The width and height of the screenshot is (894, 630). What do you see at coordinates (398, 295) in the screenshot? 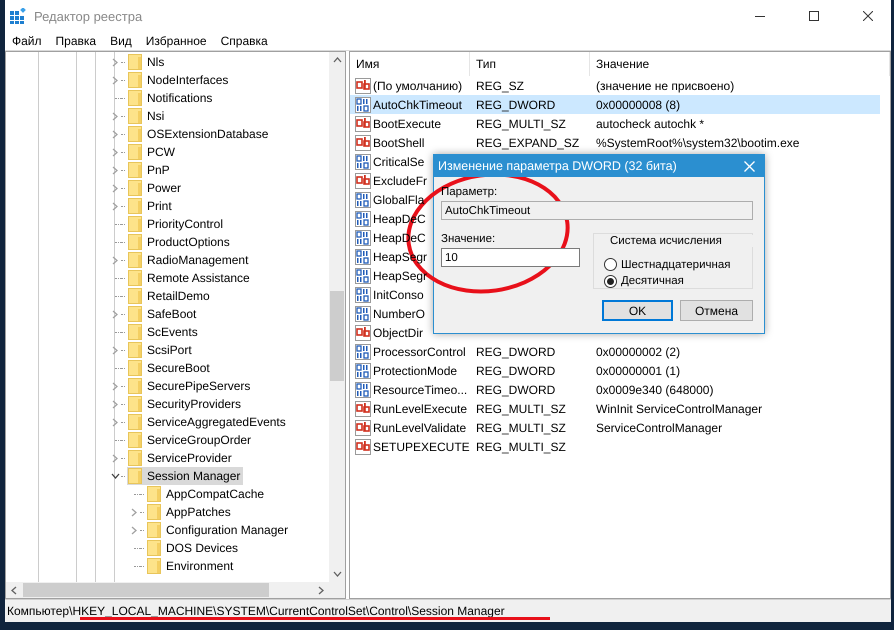
I see `value-name: InitConso` at bounding box center [398, 295].